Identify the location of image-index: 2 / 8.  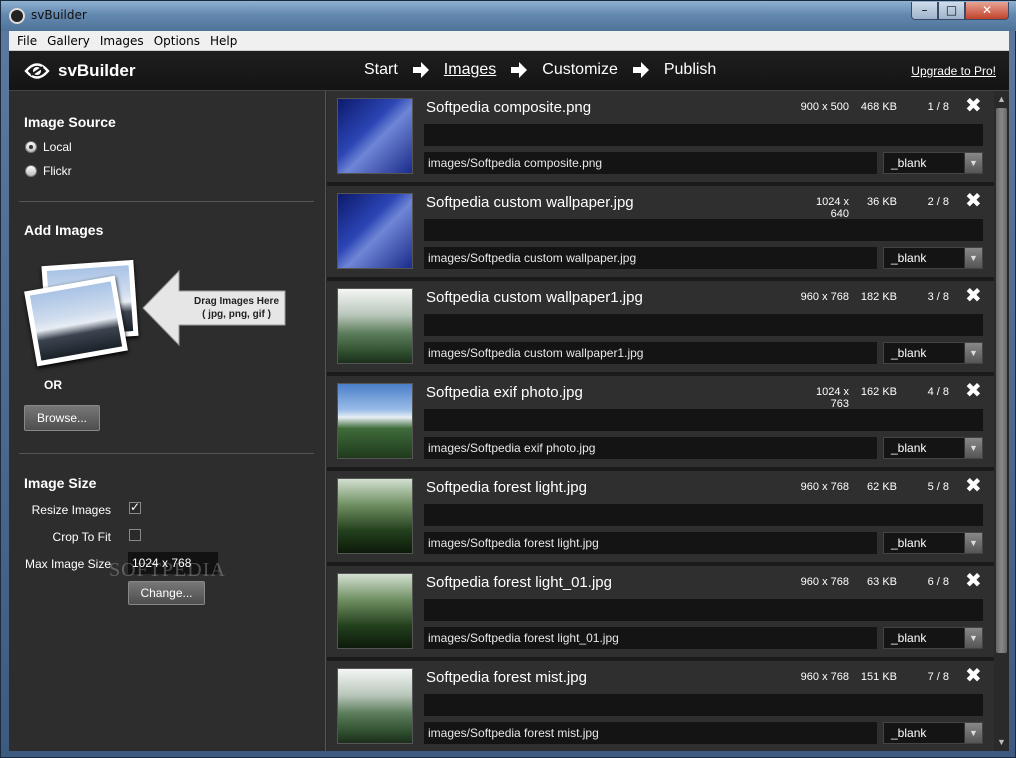
(938, 202).